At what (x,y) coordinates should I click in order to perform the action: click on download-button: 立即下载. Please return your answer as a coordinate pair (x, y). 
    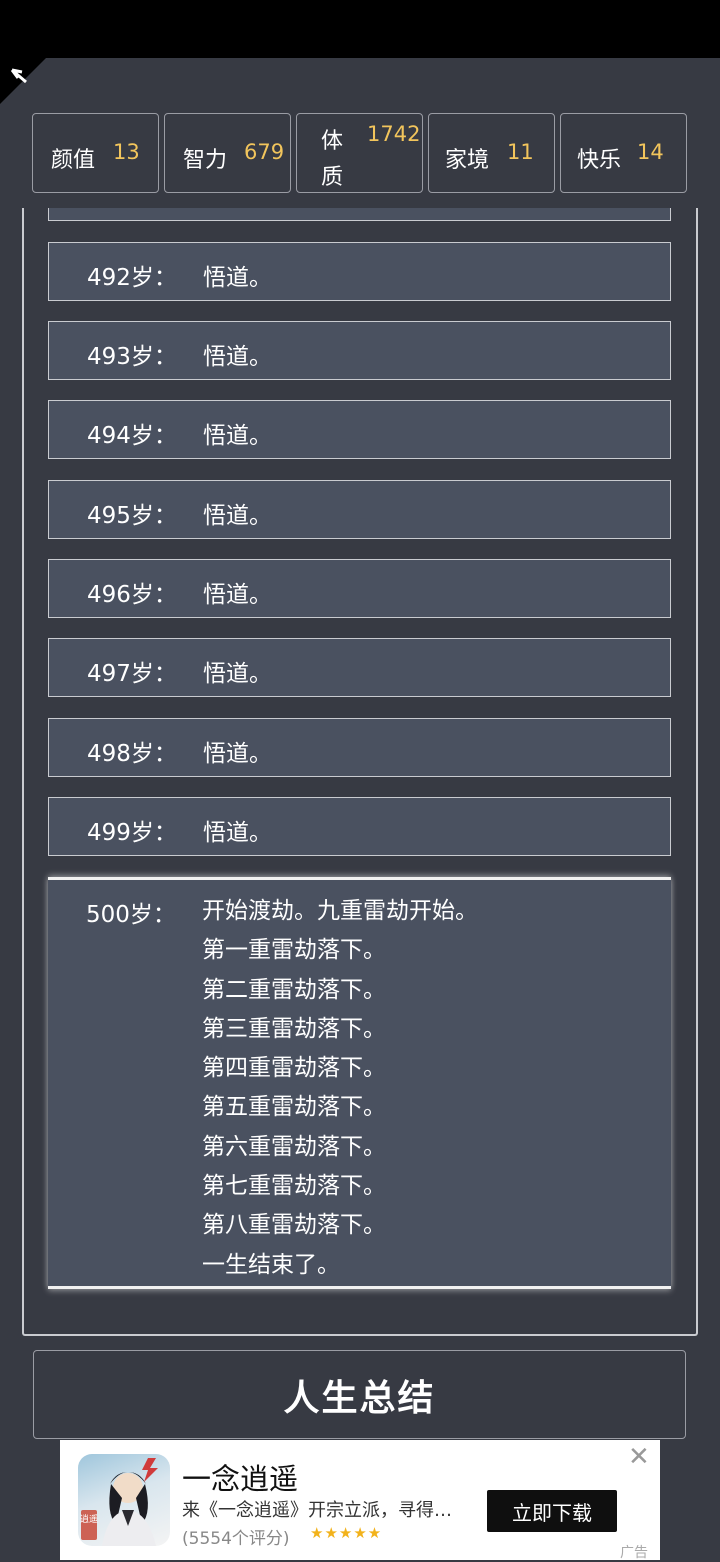
    Looking at the image, I should click on (552, 1511).